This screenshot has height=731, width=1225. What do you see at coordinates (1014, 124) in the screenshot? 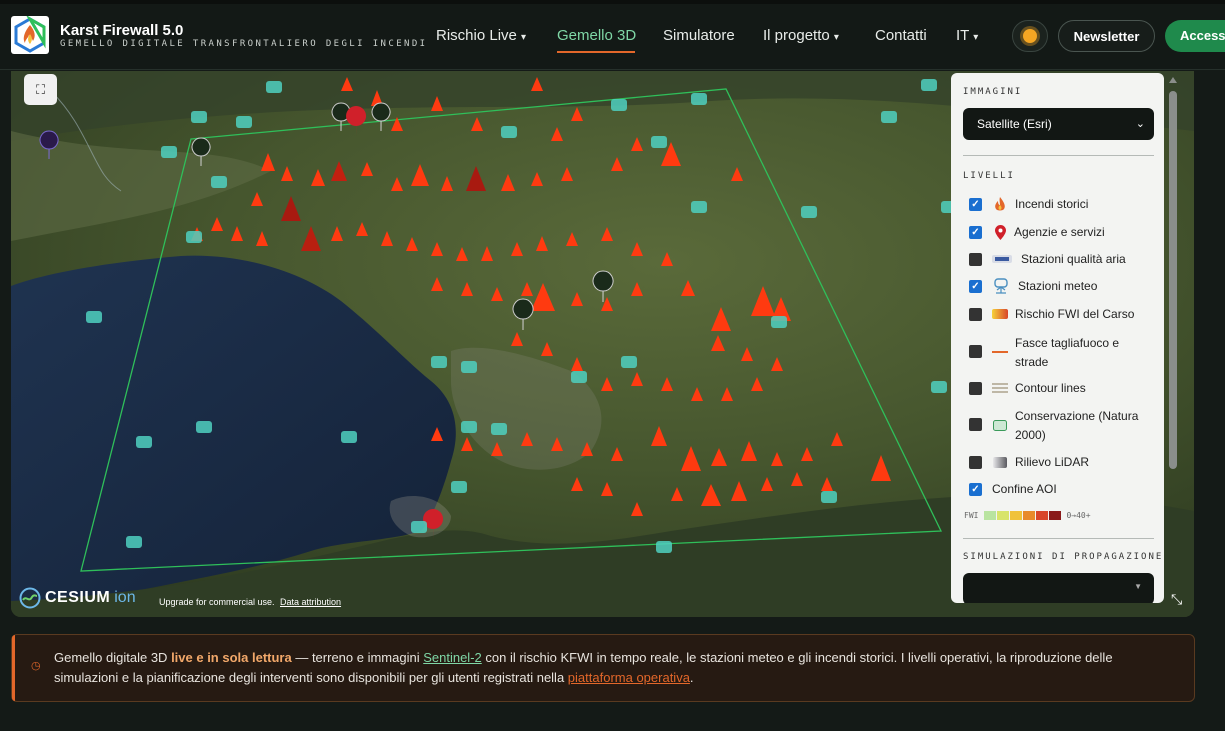
I see `imagery-select-value: Satellite (Esri)` at bounding box center [1014, 124].